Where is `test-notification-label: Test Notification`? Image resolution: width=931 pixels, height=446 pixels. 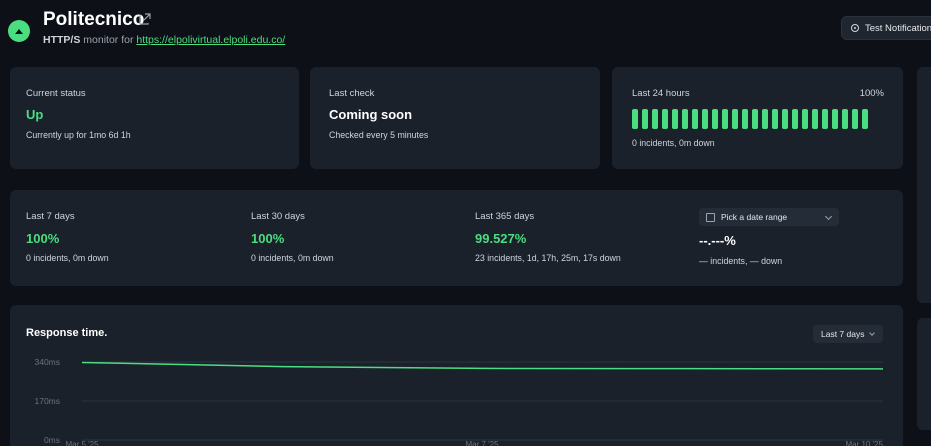 test-notification-label: Test Notification is located at coordinates (898, 28).